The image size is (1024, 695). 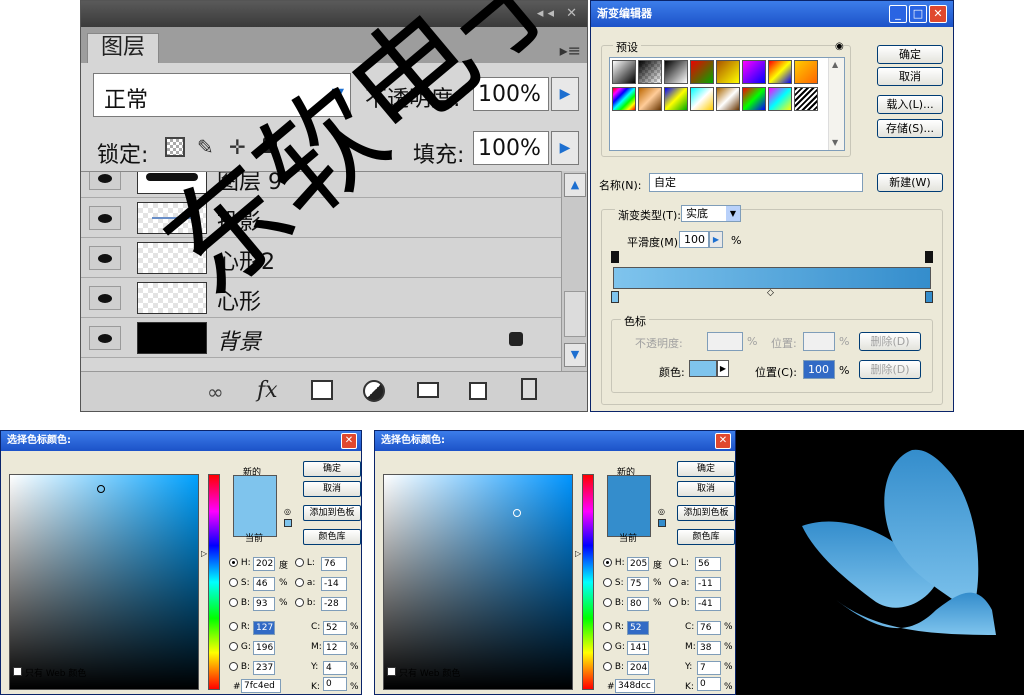 What do you see at coordinates (321, 185) in the screenshot?
I see `layer-row: 图层 9` at bounding box center [321, 185].